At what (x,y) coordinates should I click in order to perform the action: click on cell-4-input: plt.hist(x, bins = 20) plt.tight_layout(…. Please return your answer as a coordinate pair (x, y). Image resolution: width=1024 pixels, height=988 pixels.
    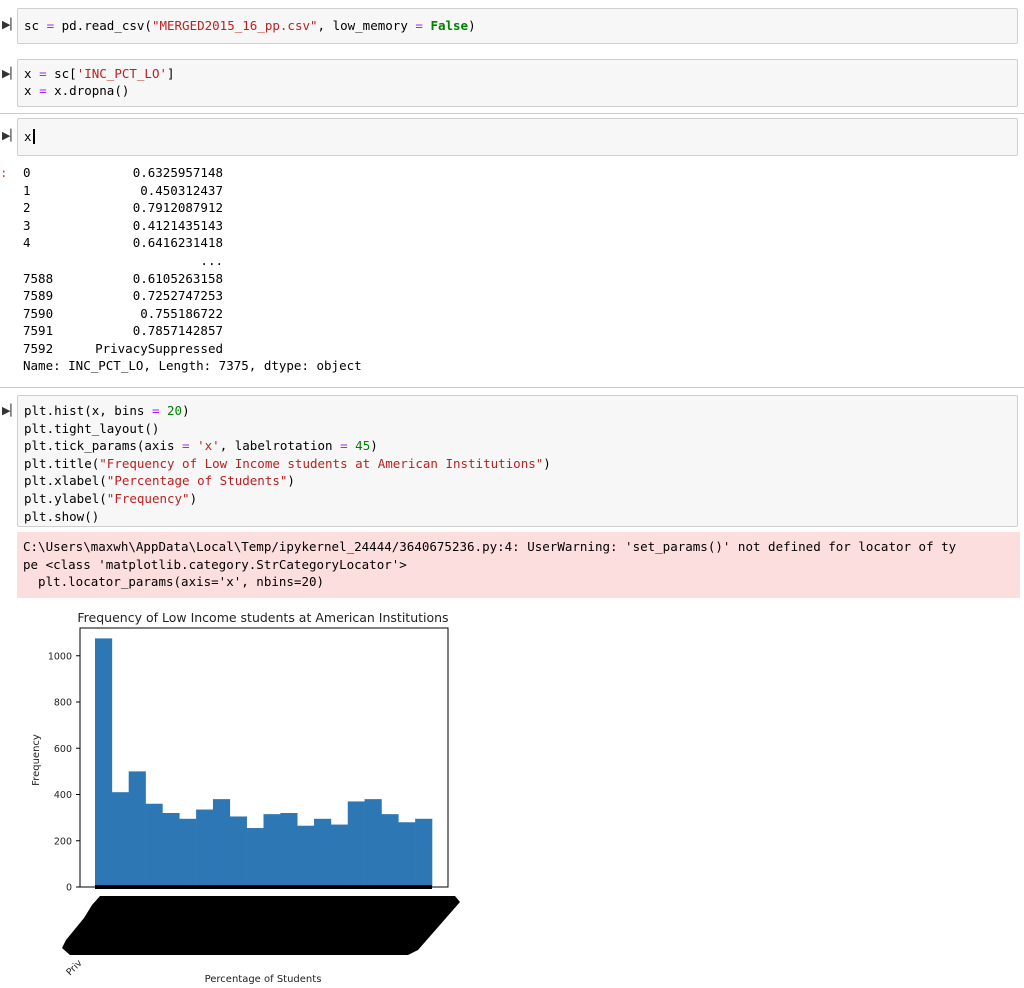
    Looking at the image, I should click on (517, 461).